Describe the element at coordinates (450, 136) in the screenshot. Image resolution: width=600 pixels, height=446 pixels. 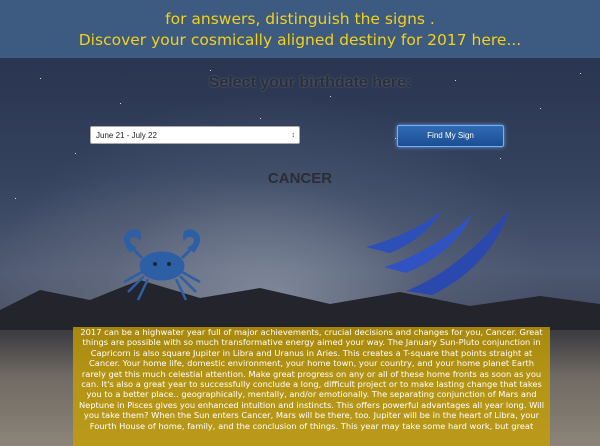
I see `find-my-sign-button: Find My Sign` at that location.